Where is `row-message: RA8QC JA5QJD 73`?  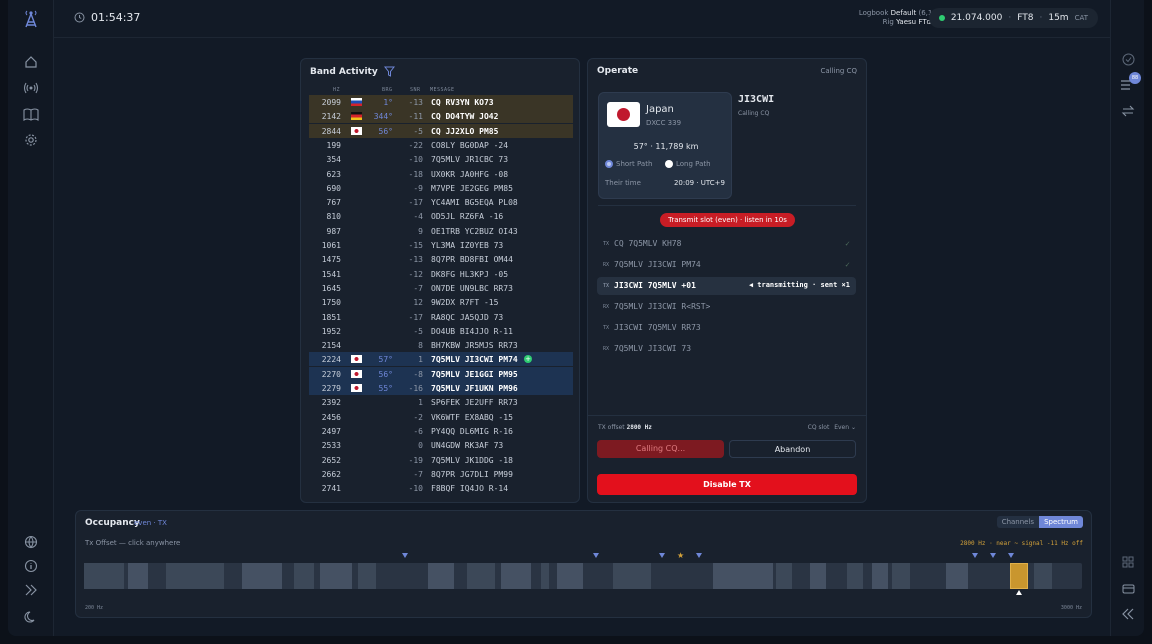 row-message: RA8QC JA5QJD 73 is located at coordinates (467, 317).